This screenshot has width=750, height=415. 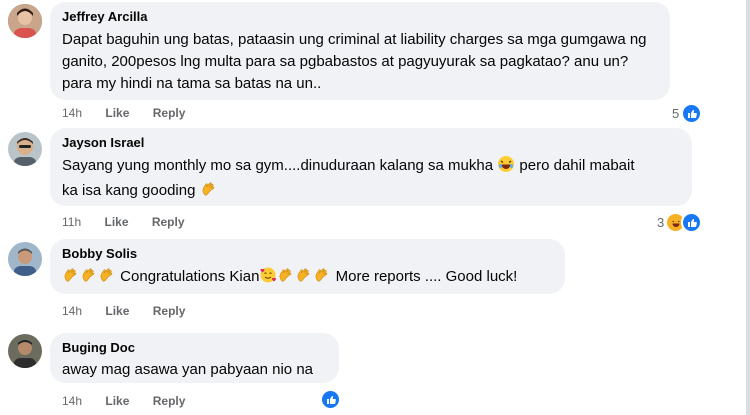 I want to click on smiling-face-hearts-icon, so click(x=268, y=278).